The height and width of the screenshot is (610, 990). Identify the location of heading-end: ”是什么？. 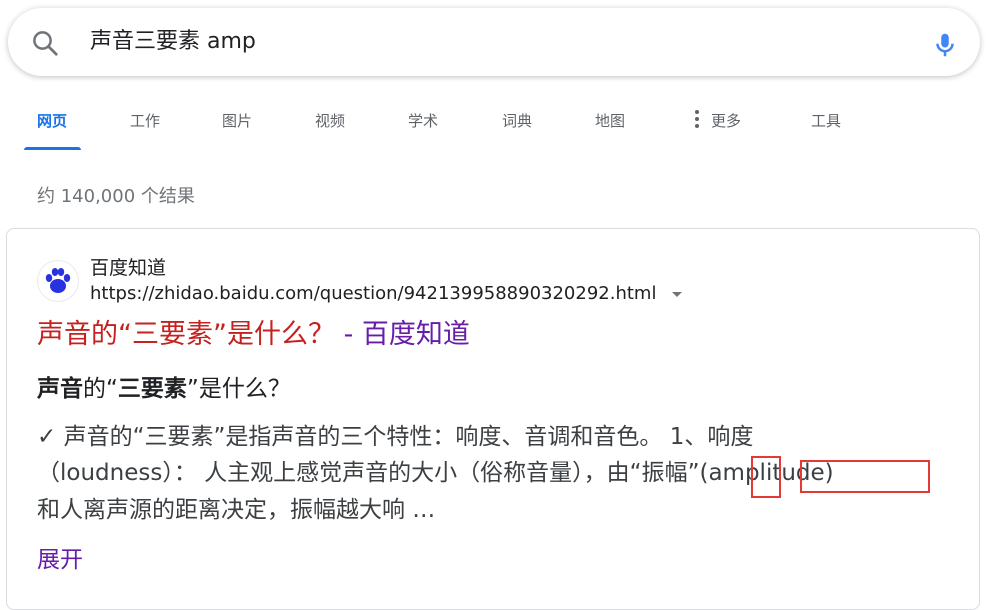
(238, 389).